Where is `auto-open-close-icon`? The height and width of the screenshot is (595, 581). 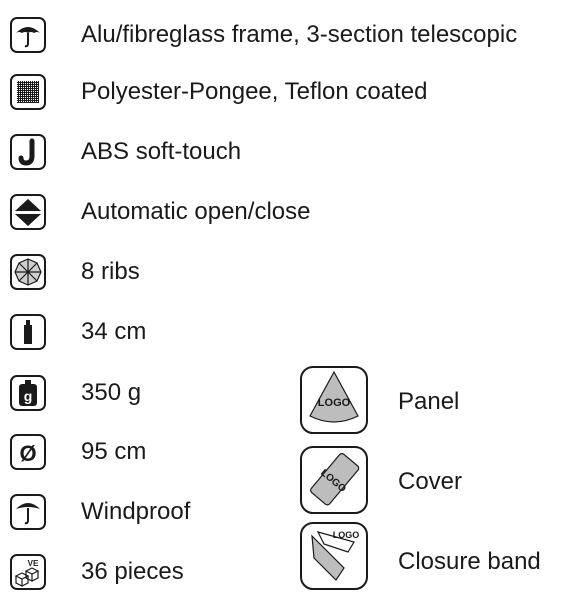 auto-open-close-icon is located at coordinates (28, 212).